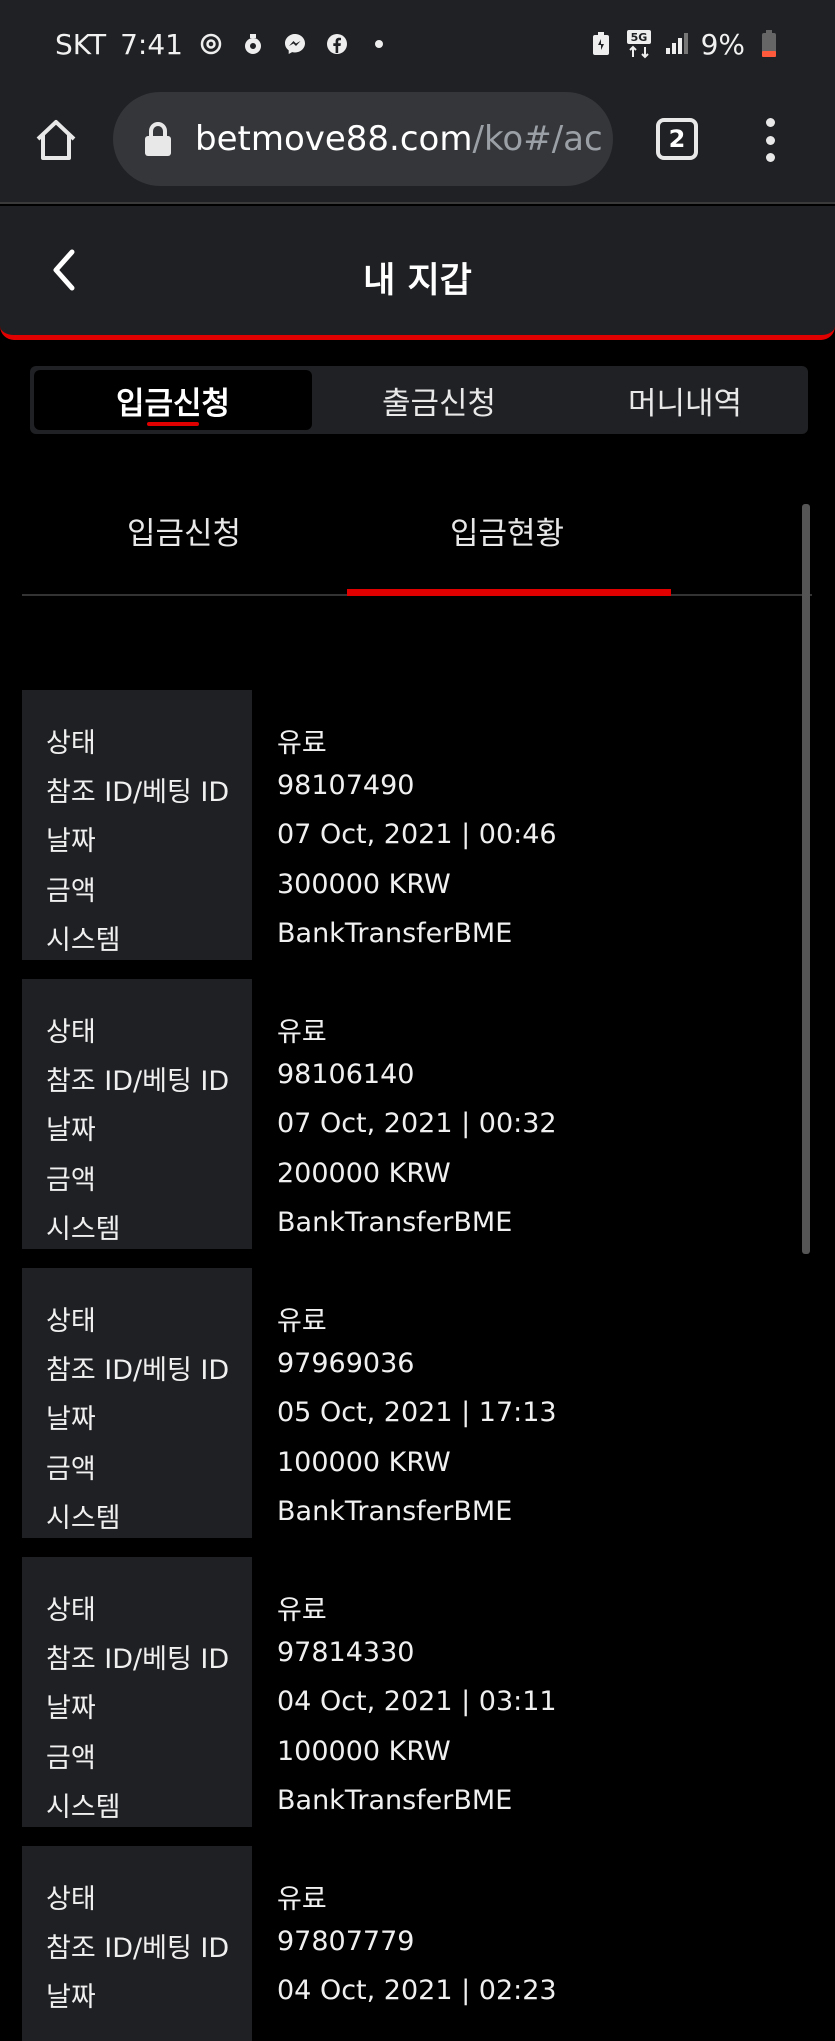 This screenshot has height=2041, width=835. I want to click on reference-value: 97814330, so click(346, 1652).